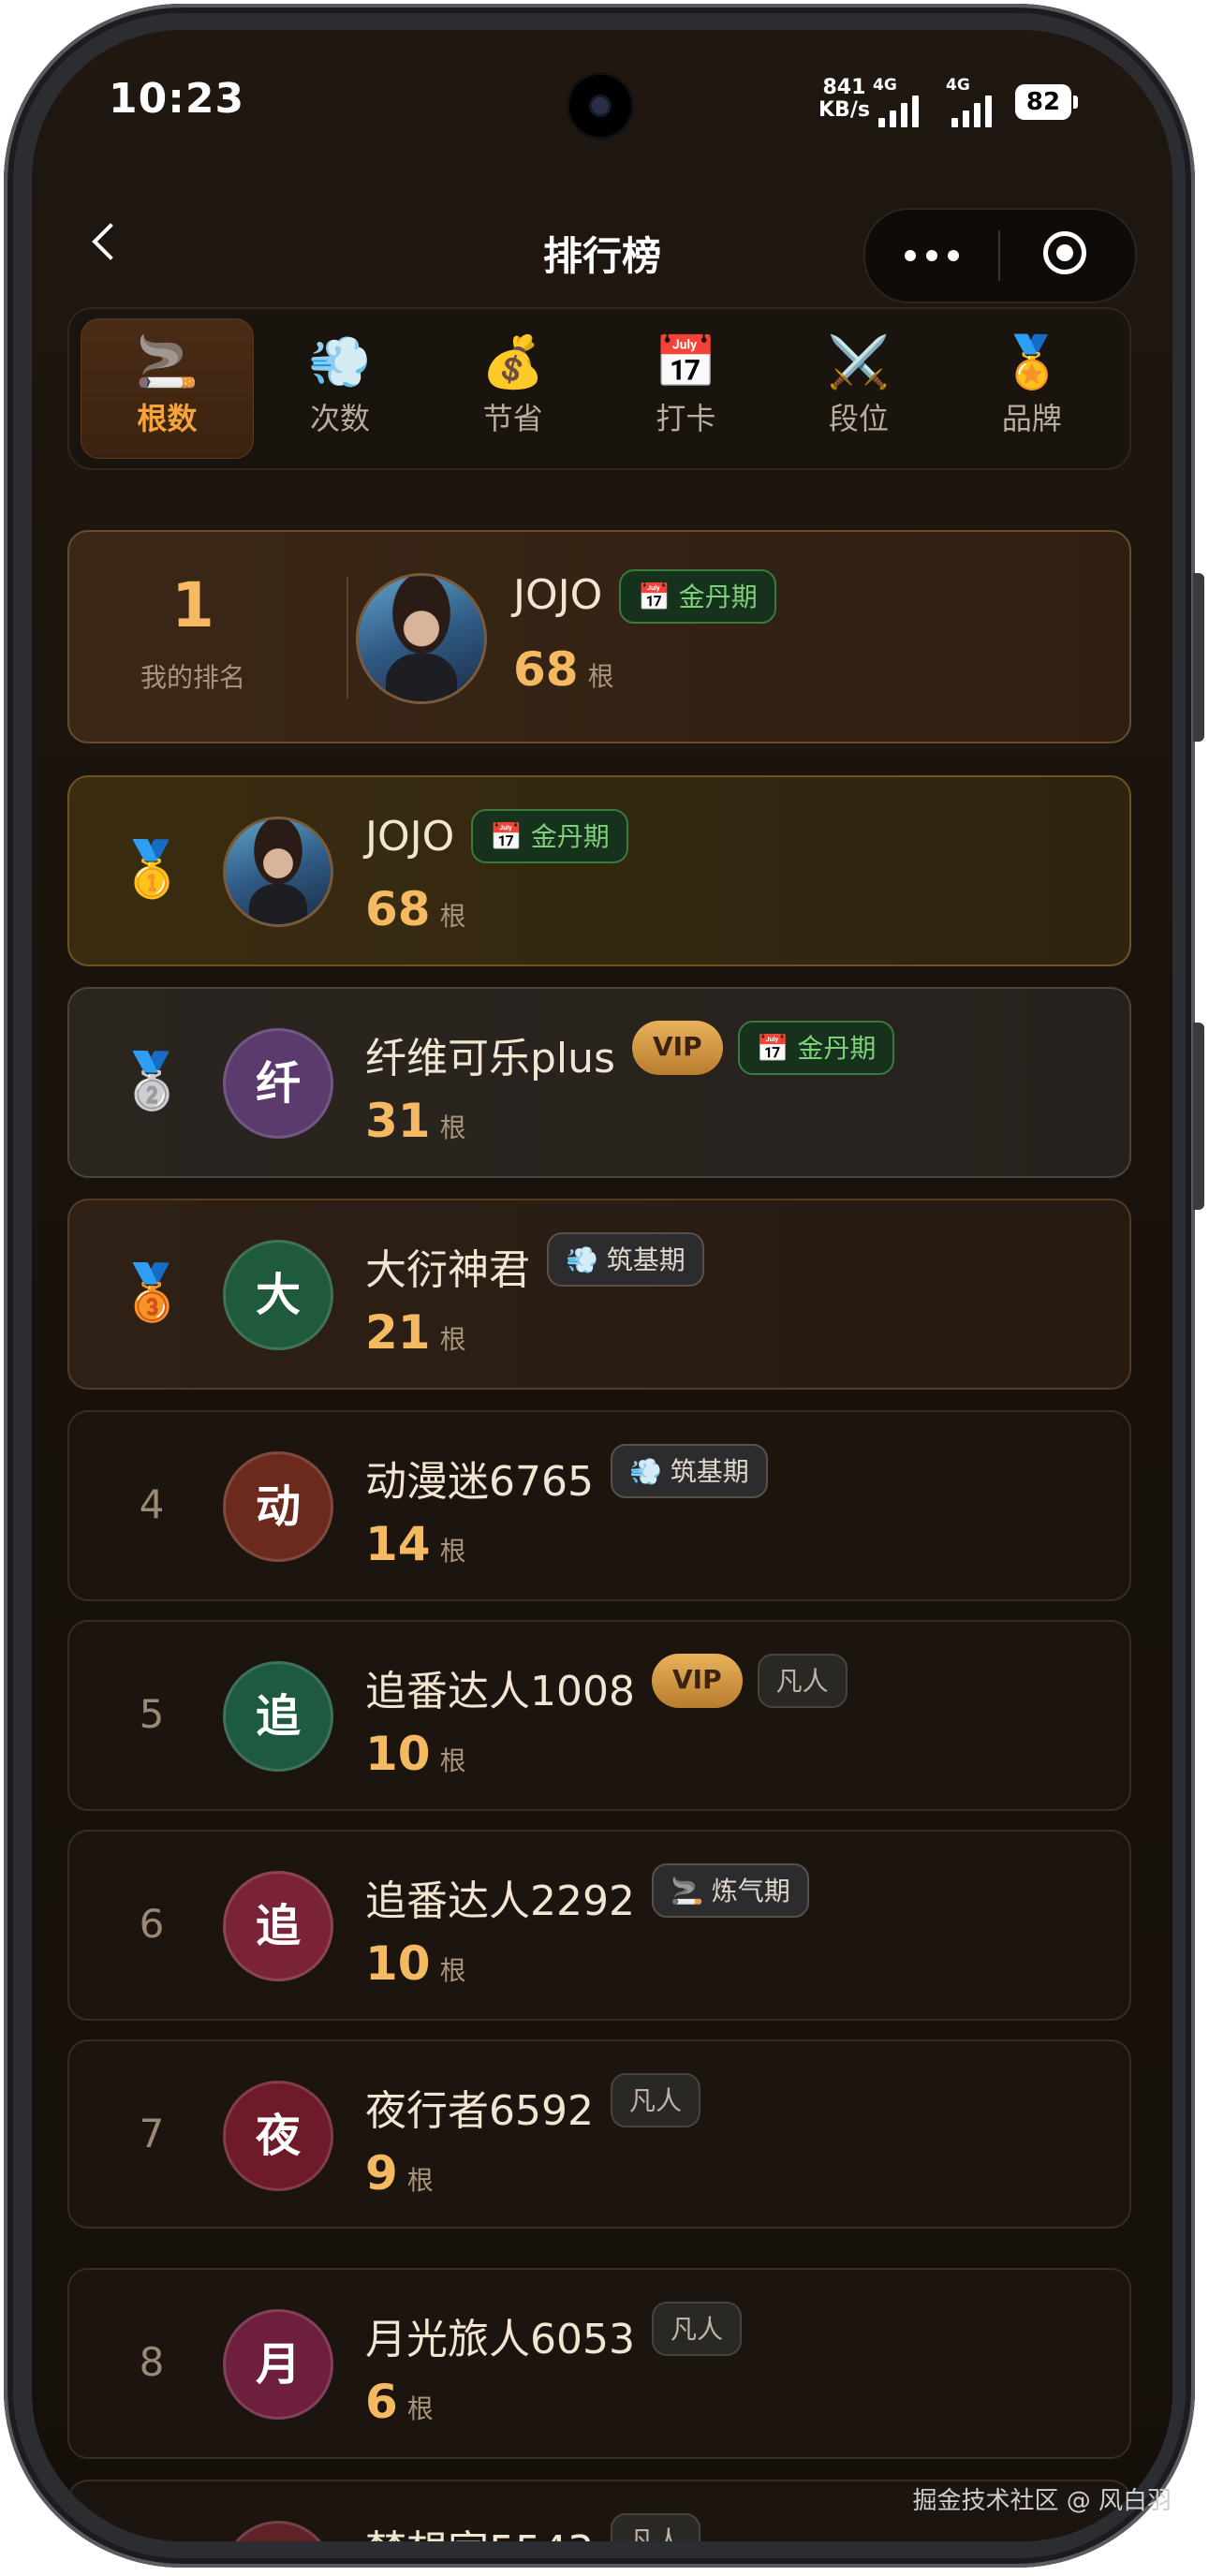 The height and width of the screenshot is (2576, 1209). Describe the element at coordinates (859, 388) in the screenshot. I see `tab-rank-tier: ⚔️ 段位` at that location.